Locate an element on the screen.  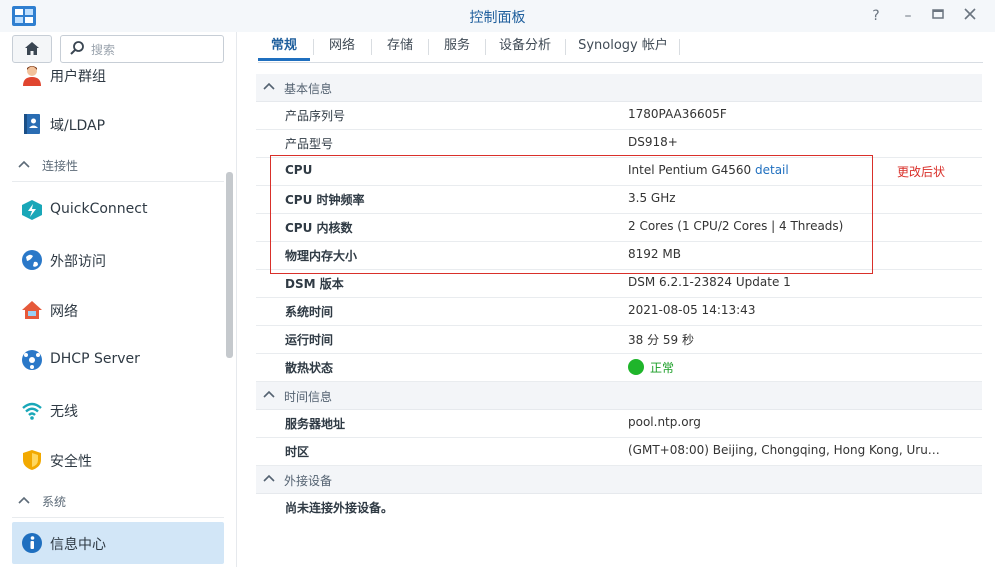
tab-label: 常规 is located at coordinates (283, 45).